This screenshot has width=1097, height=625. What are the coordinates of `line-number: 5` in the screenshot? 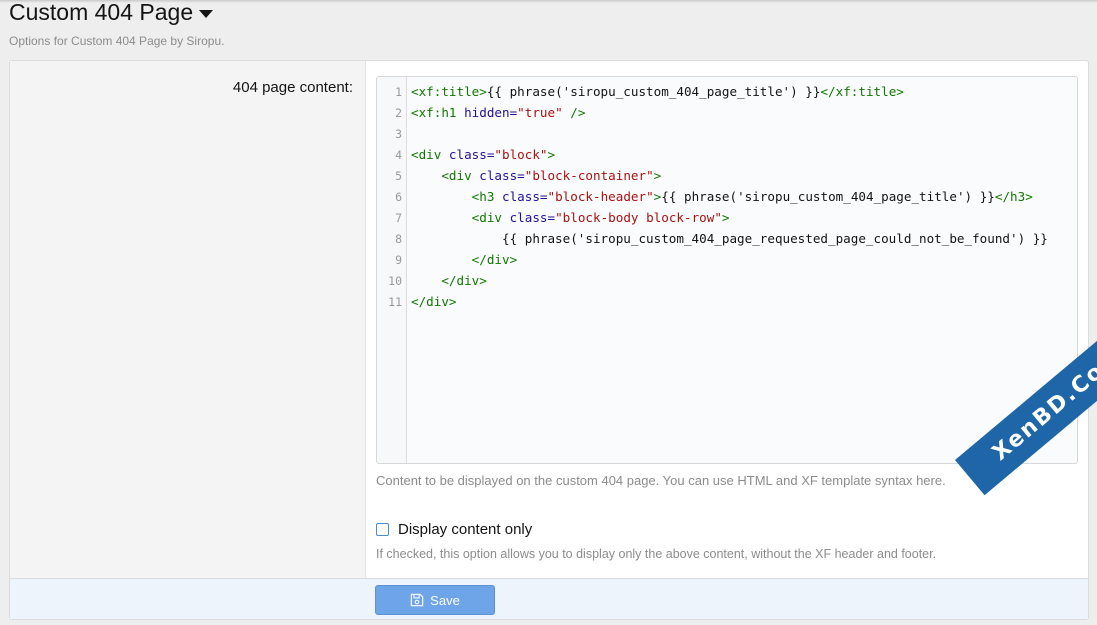 It's located at (398, 176).